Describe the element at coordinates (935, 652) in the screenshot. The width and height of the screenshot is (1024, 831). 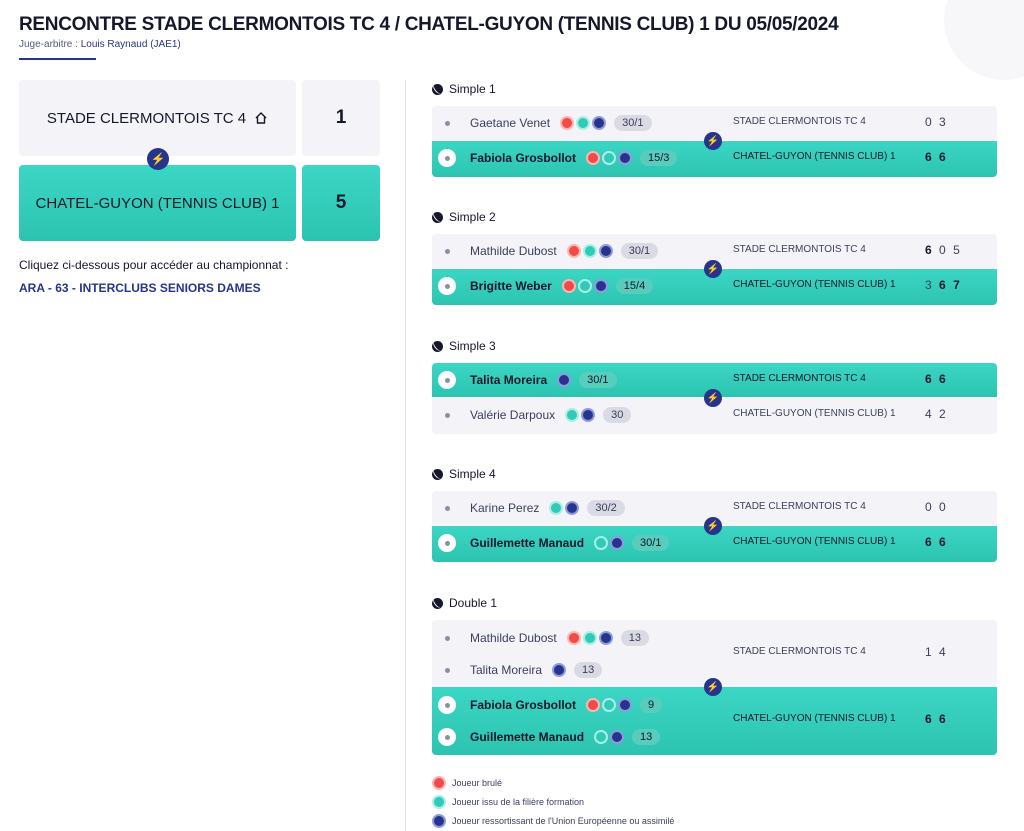
I see `set-scores: 1 4` at that location.